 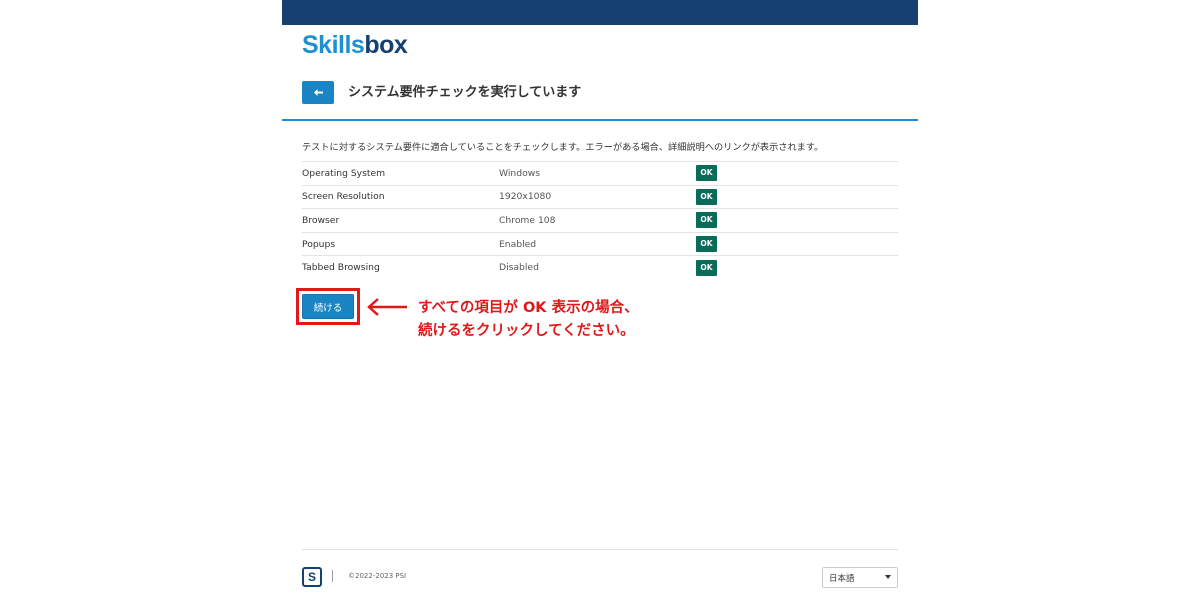 What do you see at coordinates (332, 576) in the screenshot?
I see `footer-separator` at bounding box center [332, 576].